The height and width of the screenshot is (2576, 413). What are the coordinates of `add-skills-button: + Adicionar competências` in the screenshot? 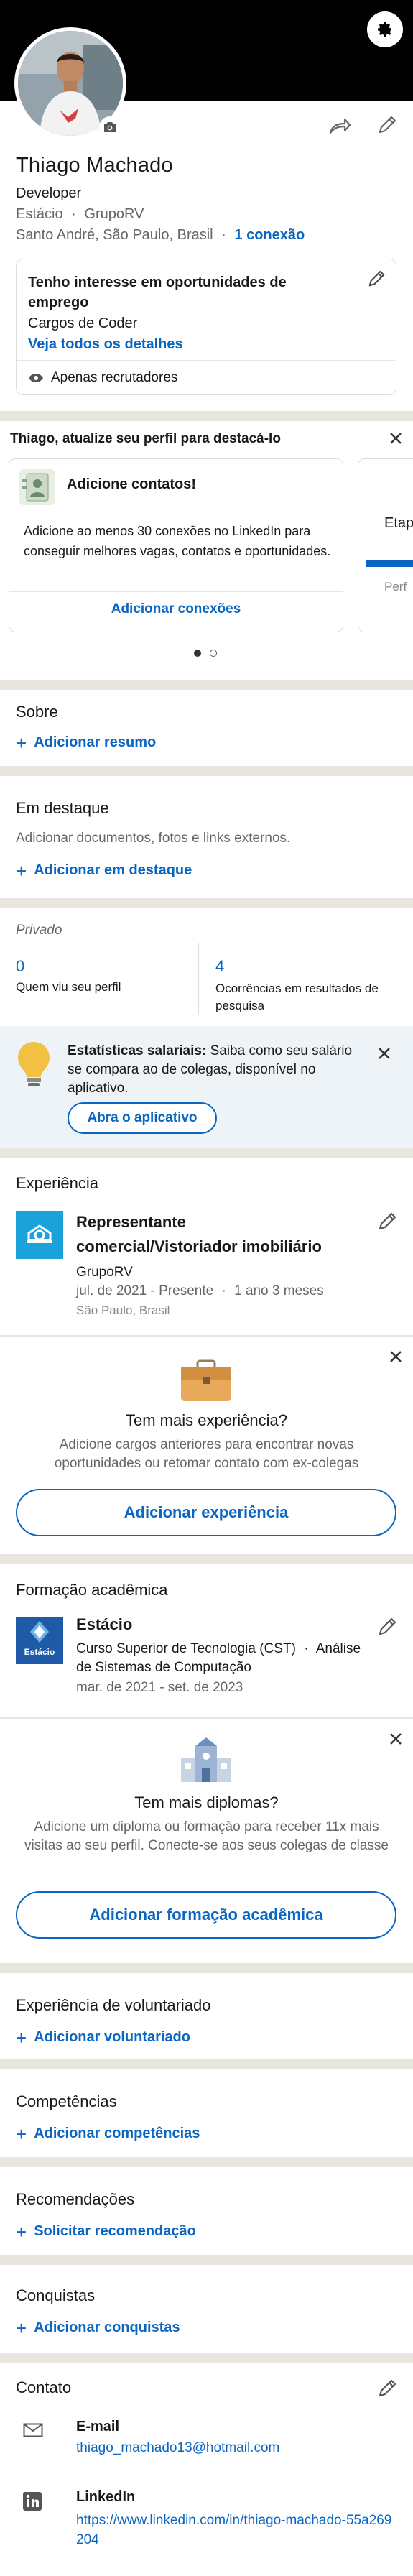 It's located at (108, 2134).